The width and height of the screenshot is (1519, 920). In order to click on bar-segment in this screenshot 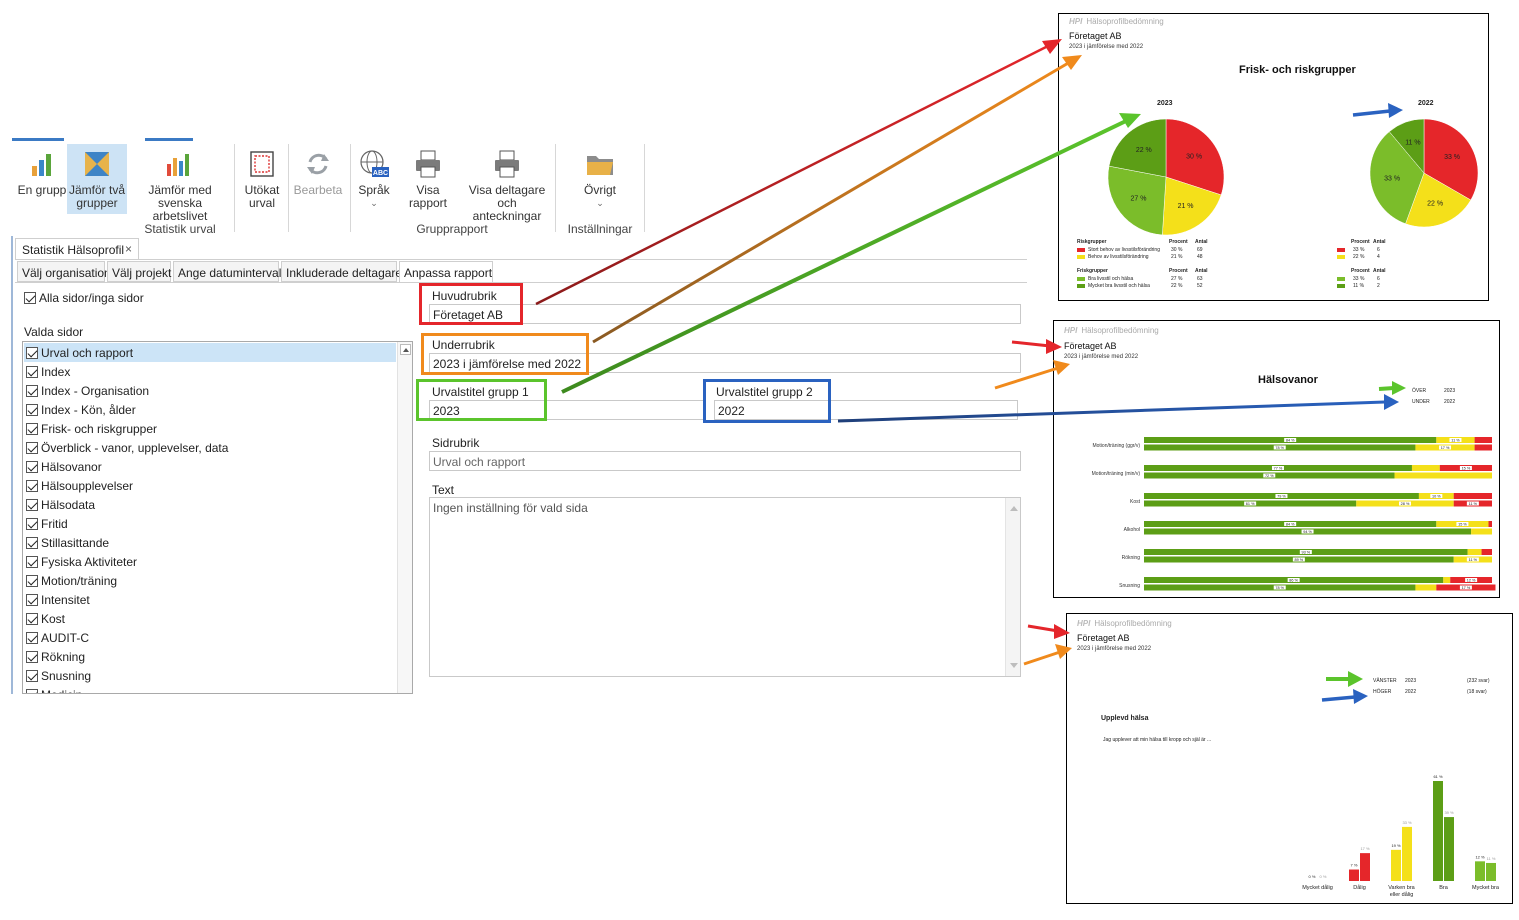, I will do `click(1490, 524)`.